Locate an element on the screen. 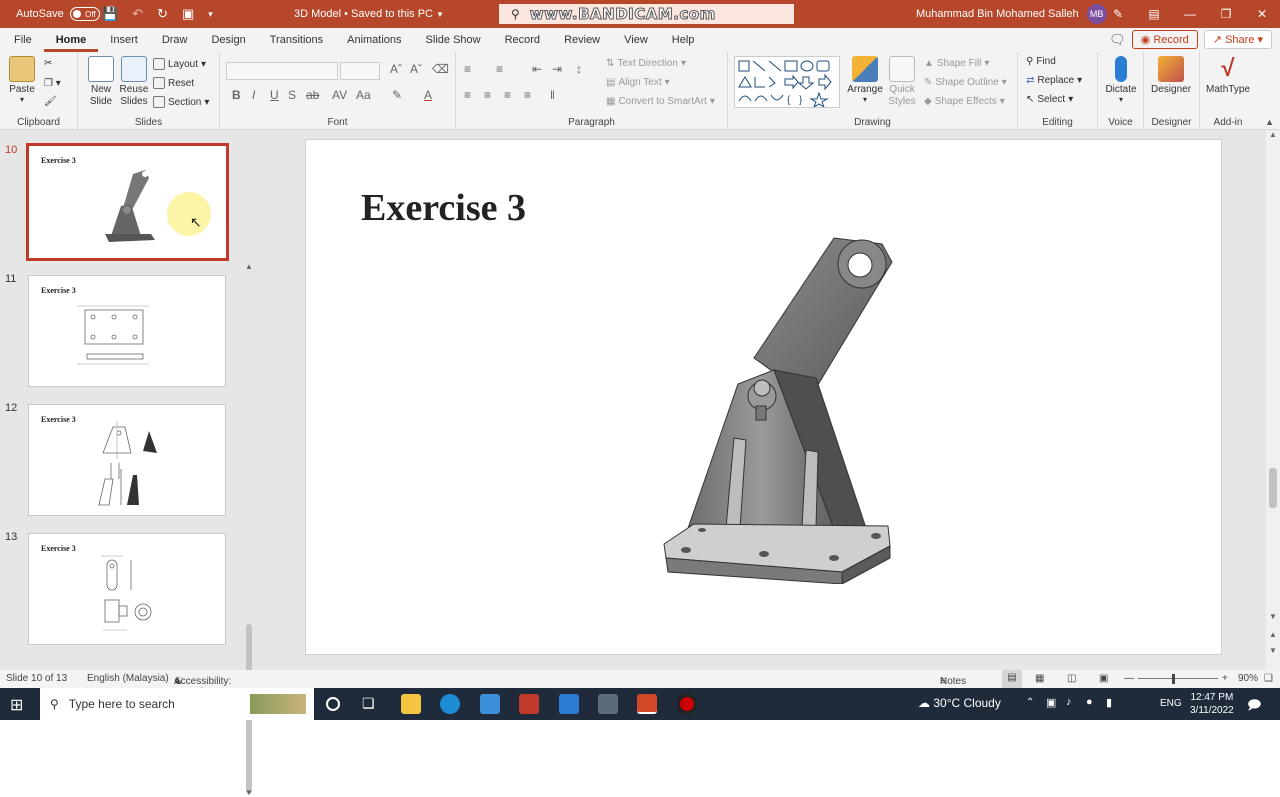 This screenshot has height=797, width=1280. save-icon: 💾 is located at coordinates (110, 14).